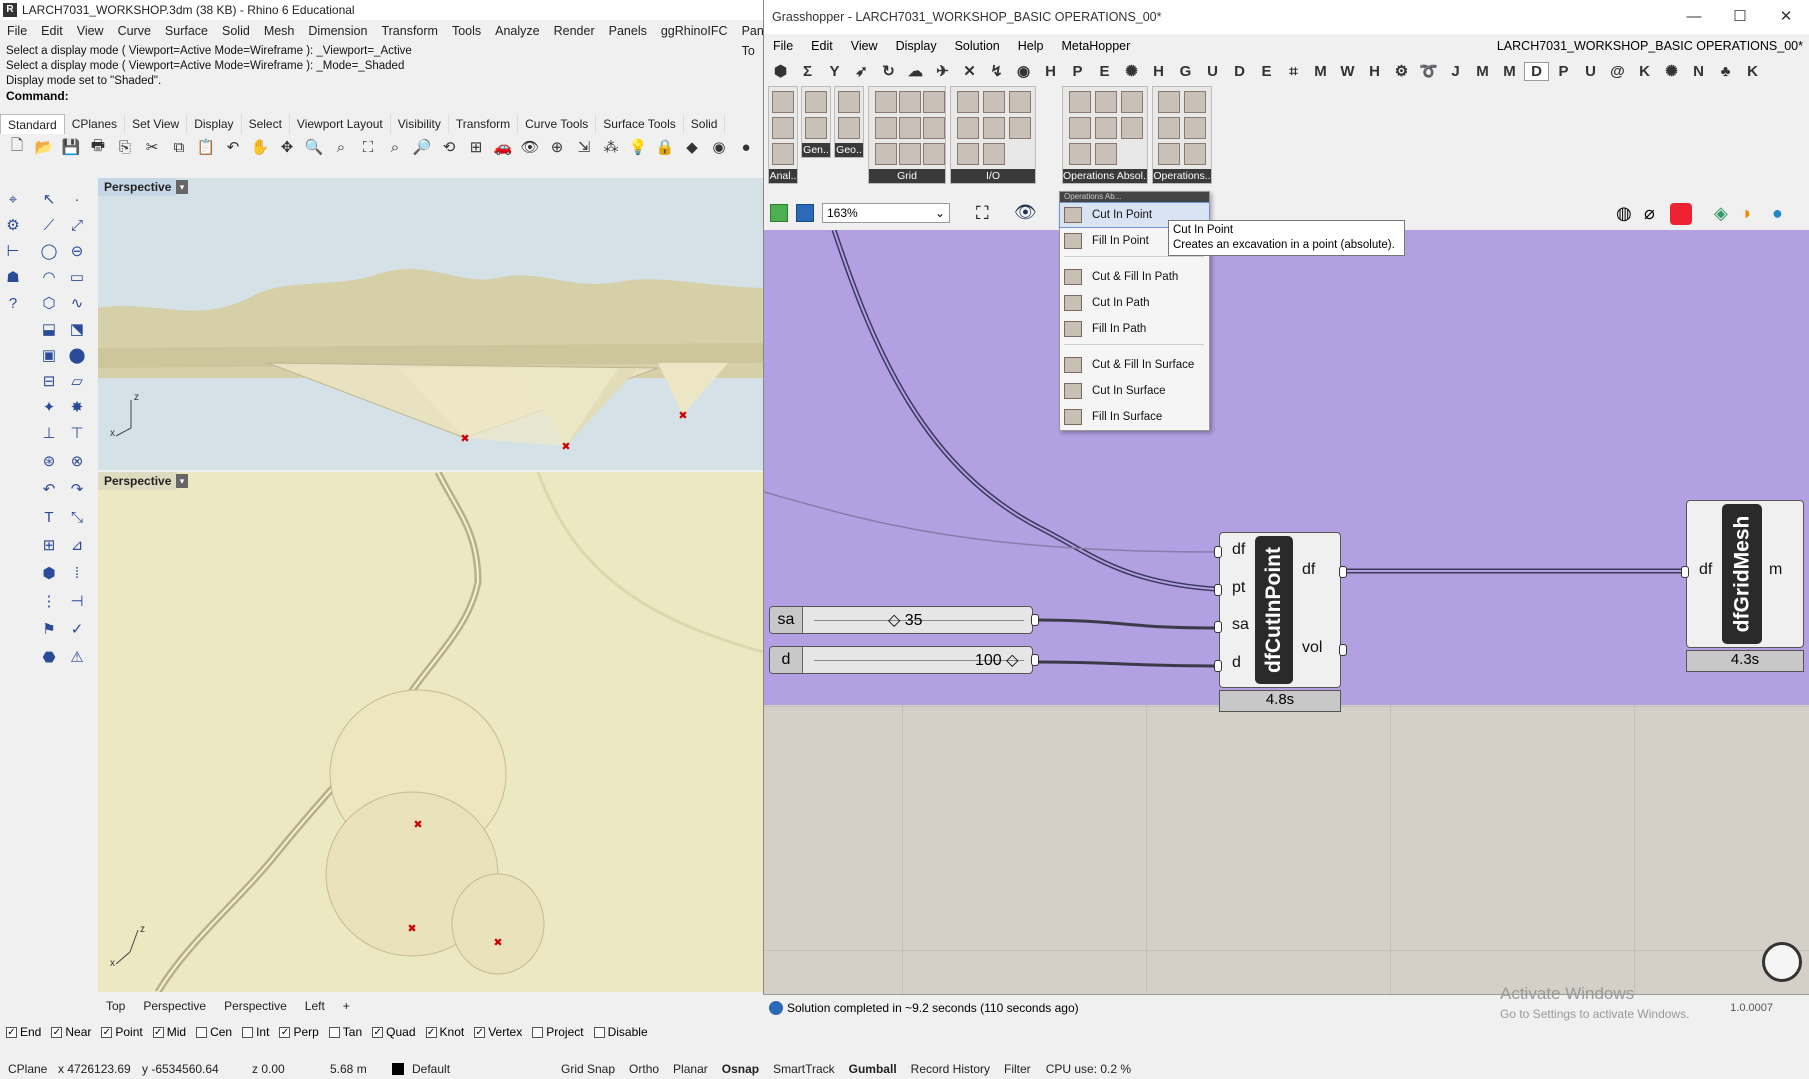  What do you see at coordinates (779, 213) in the screenshot?
I see `open-file-icon` at bounding box center [779, 213].